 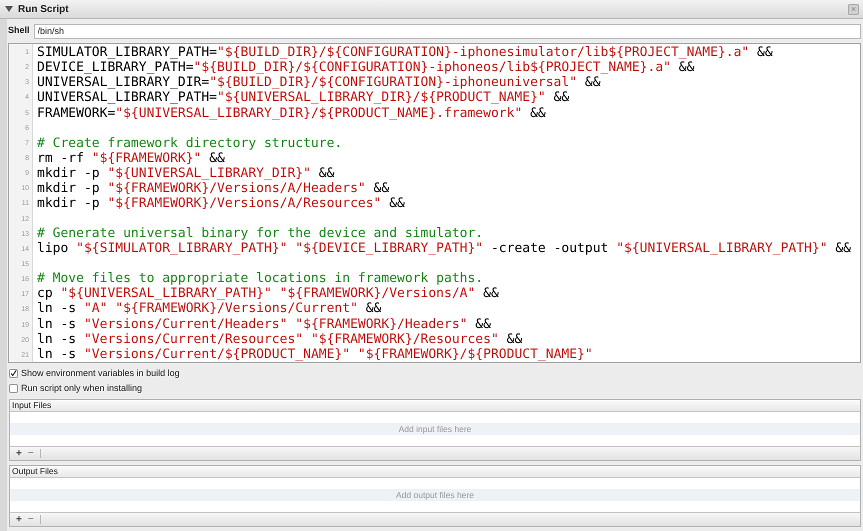 What do you see at coordinates (81, 388) in the screenshot?
I see `checkbox-label: Run script only when installing` at bounding box center [81, 388].